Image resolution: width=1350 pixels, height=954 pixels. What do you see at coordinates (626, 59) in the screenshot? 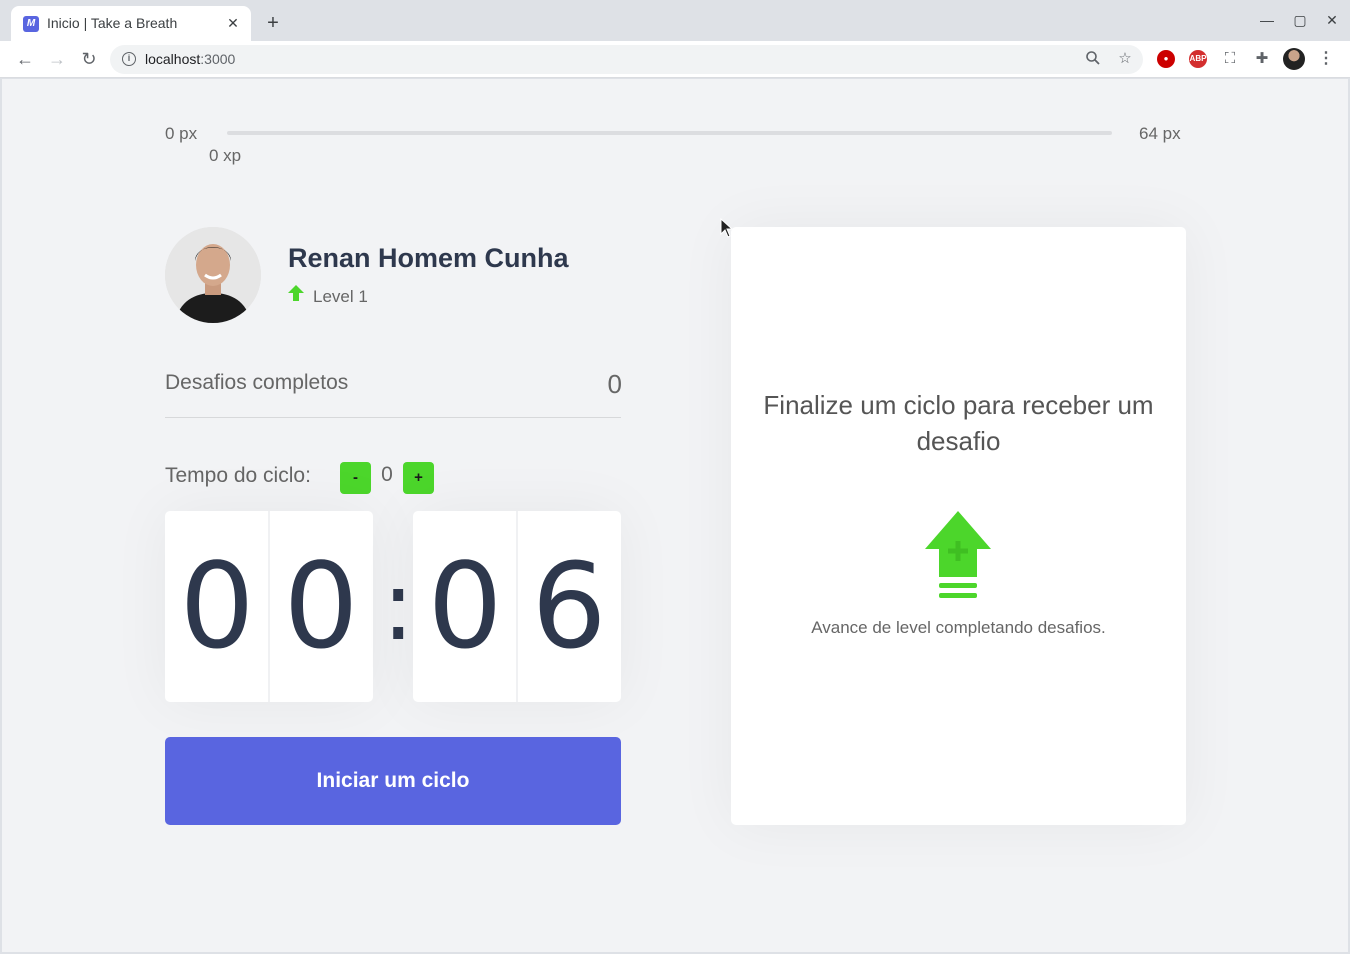
I see `address-bar: i localhost:3000 ☆` at bounding box center [626, 59].